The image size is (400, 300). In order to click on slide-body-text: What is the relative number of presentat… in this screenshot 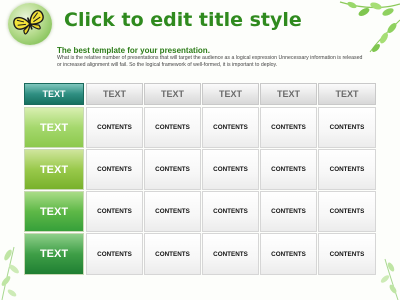, I will do `click(210, 61)`.